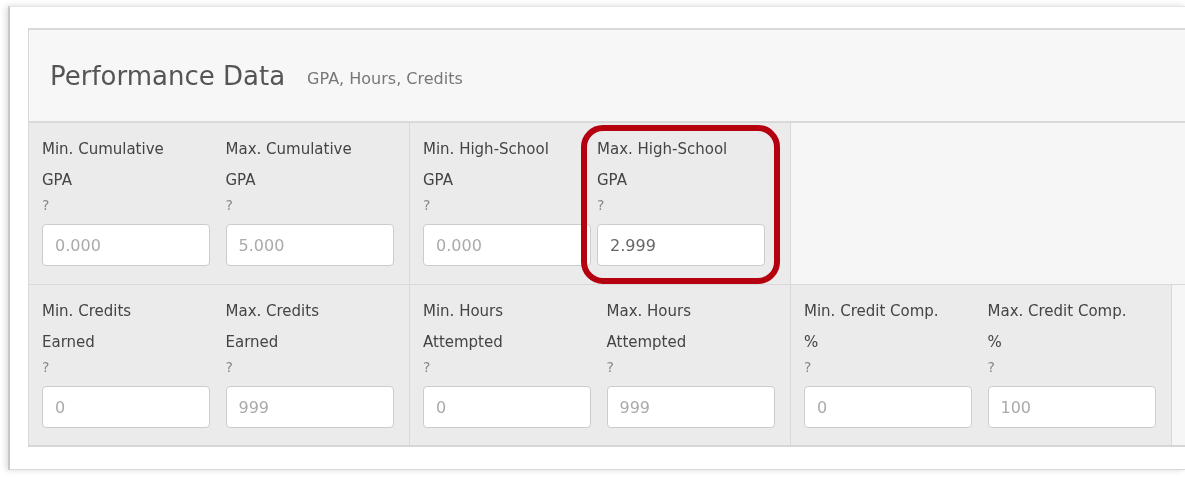 This screenshot has height=477, width=1185. Describe the element at coordinates (272, 327) in the screenshot. I see `field-label: Max. Credits Earned` at that location.